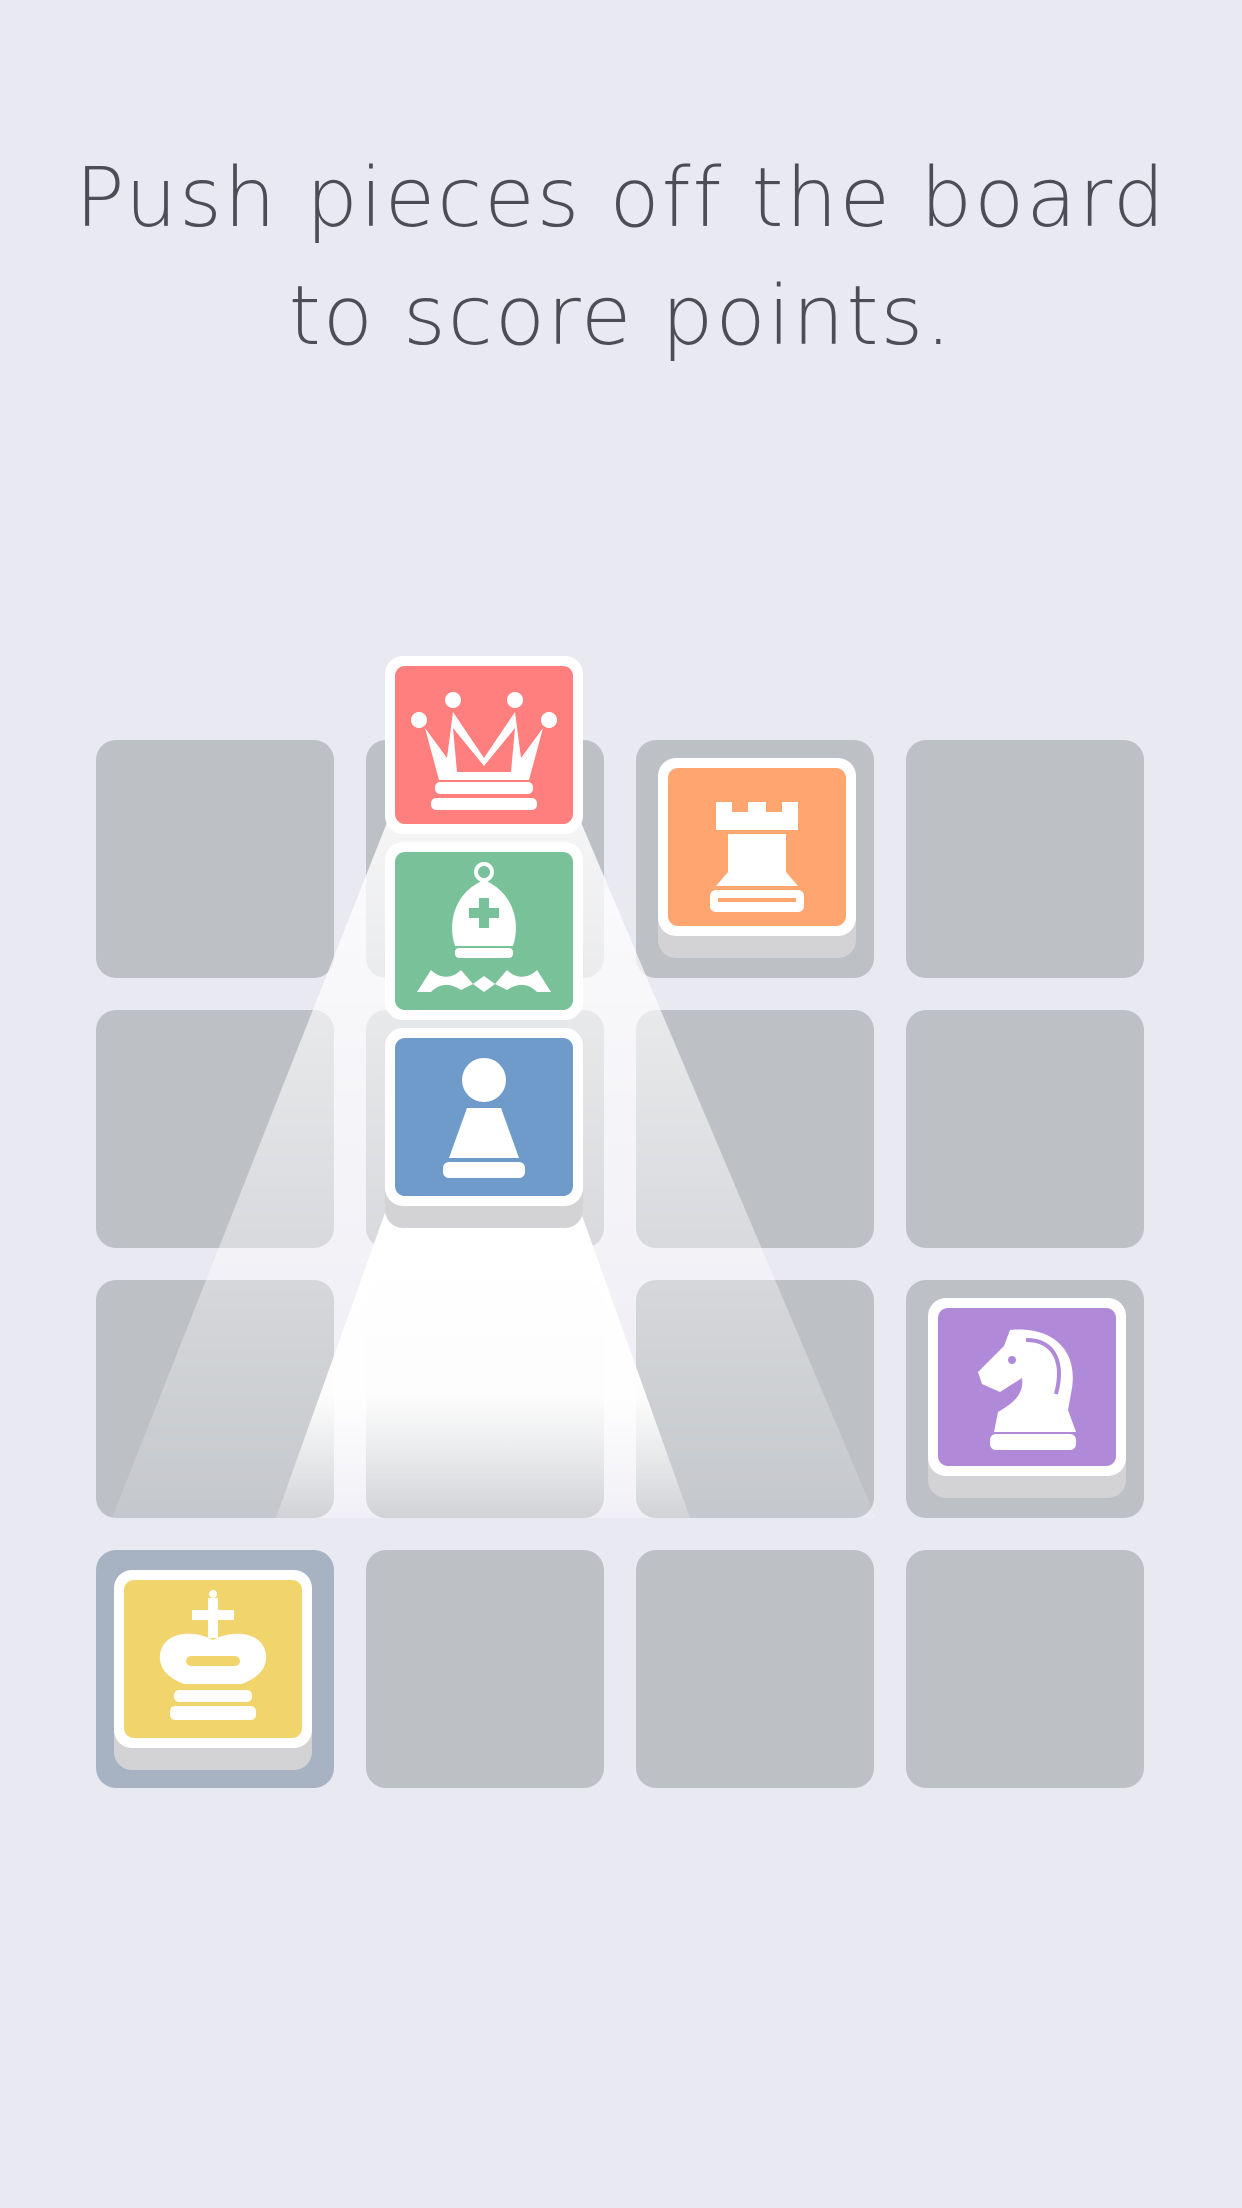 This screenshot has height=2208, width=1242. Describe the element at coordinates (213, 1655) in the screenshot. I see `king-icon` at that location.